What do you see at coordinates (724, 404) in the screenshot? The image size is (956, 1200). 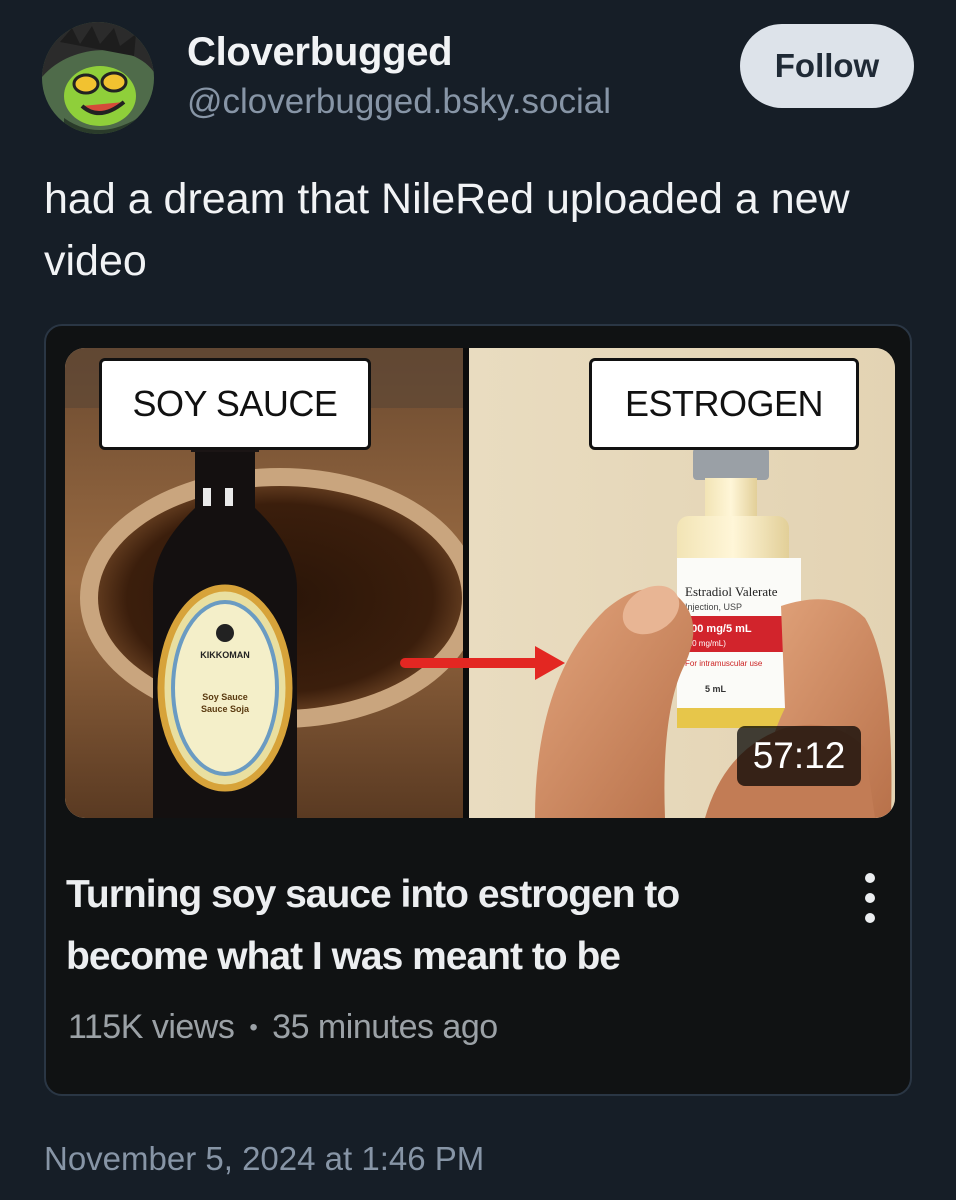 I see `estrogen-label: ESTROGEN` at bounding box center [724, 404].